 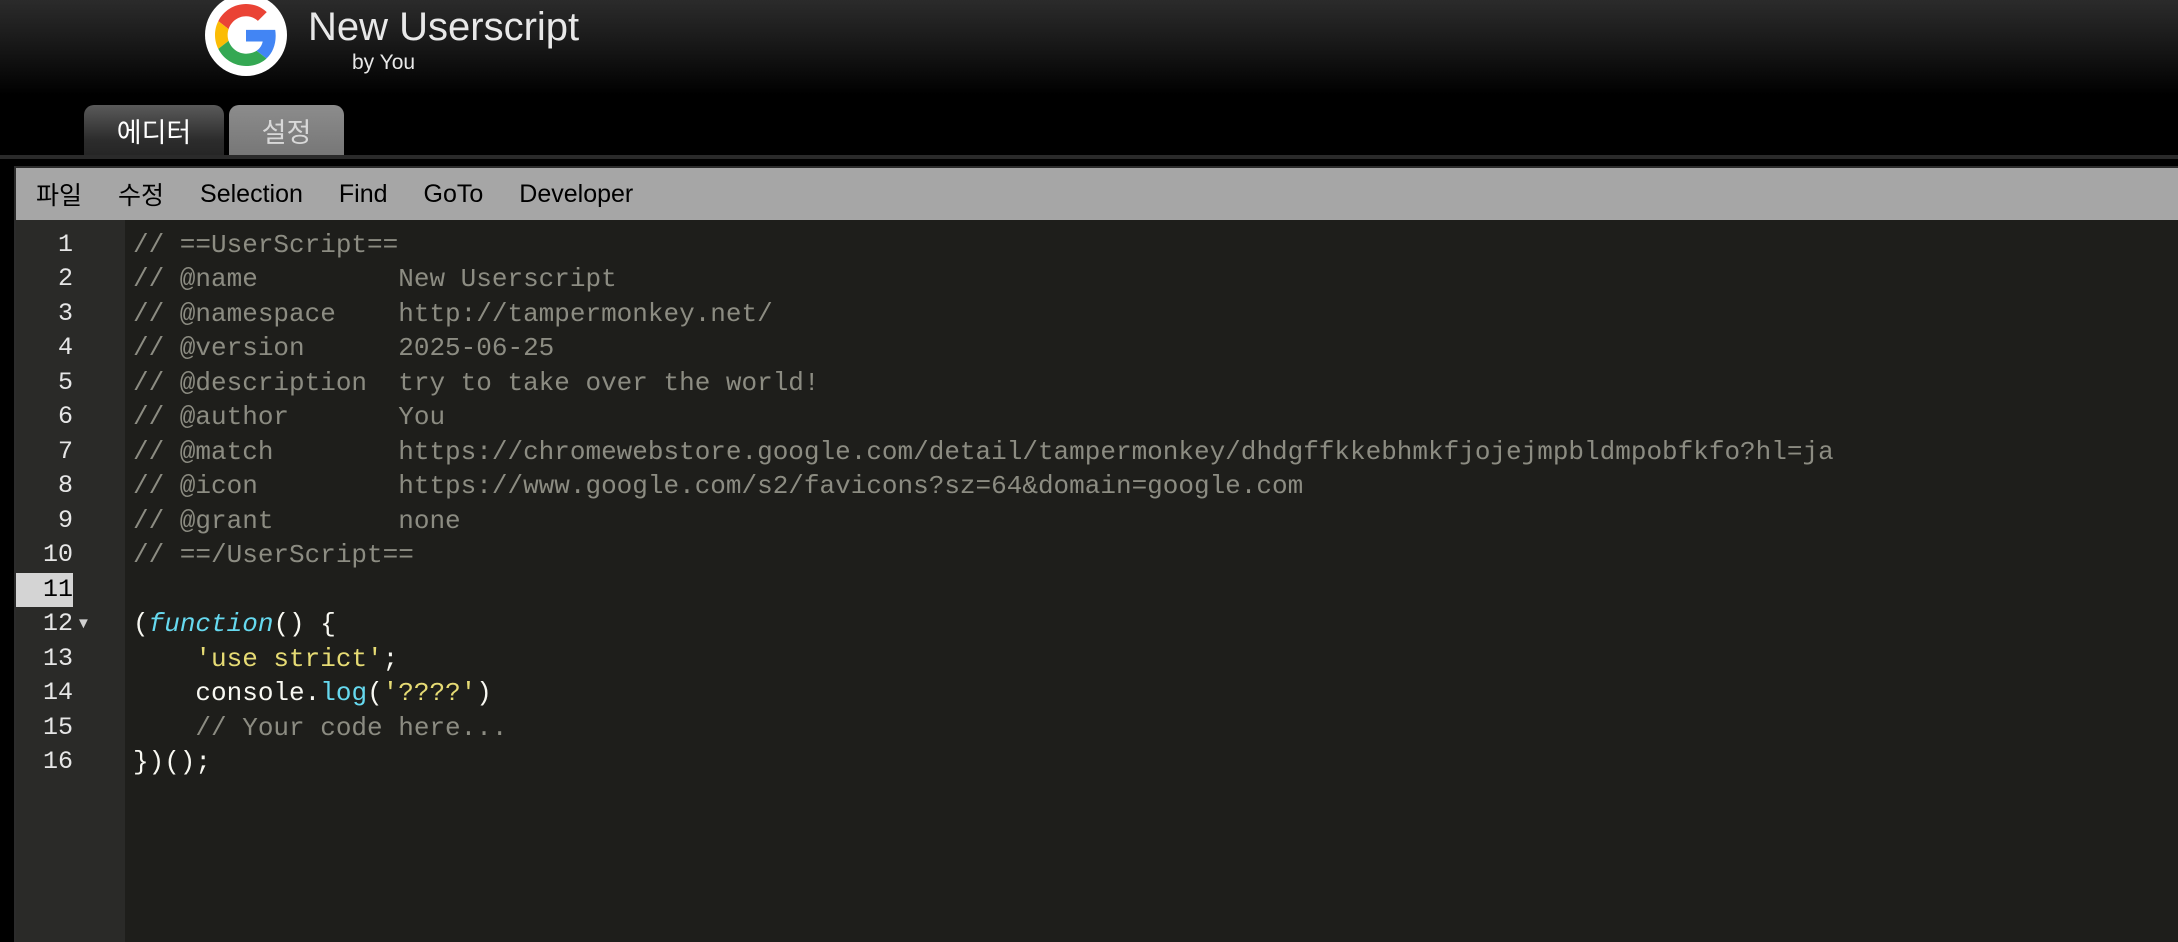 I want to click on line-number: 5, so click(x=65, y=382).